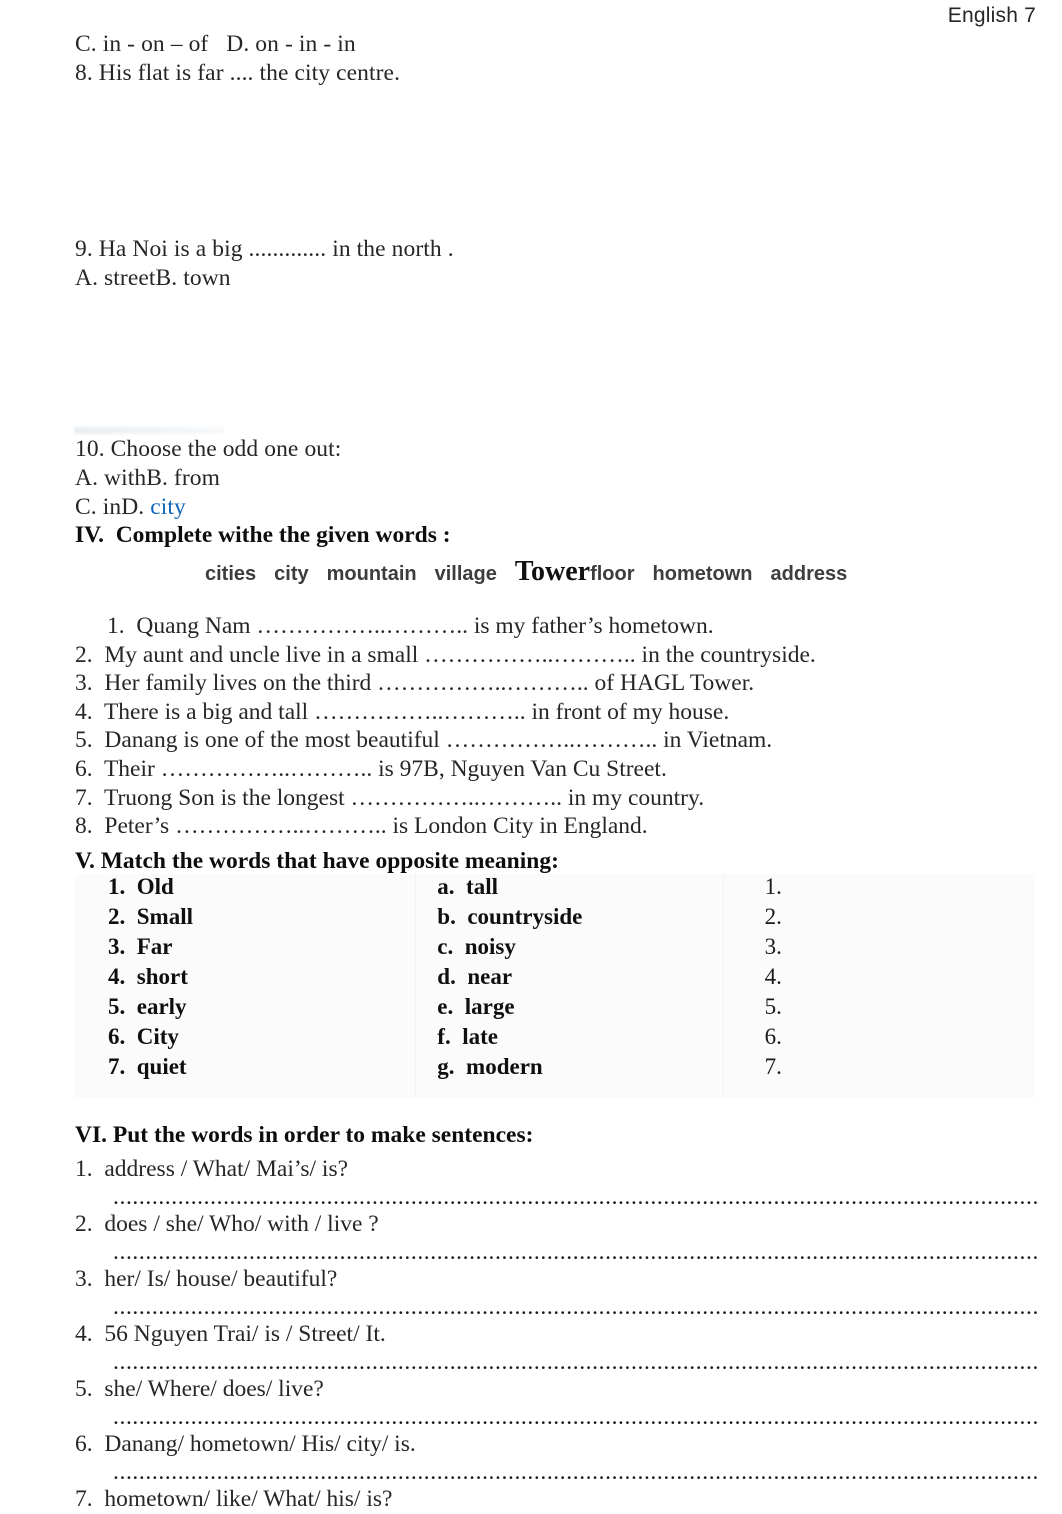  What do you see at coordinates (555, 889) in the screenshot?
I see `table-row: 1. Old a. tall 1.` at bounding box center [555, 889].